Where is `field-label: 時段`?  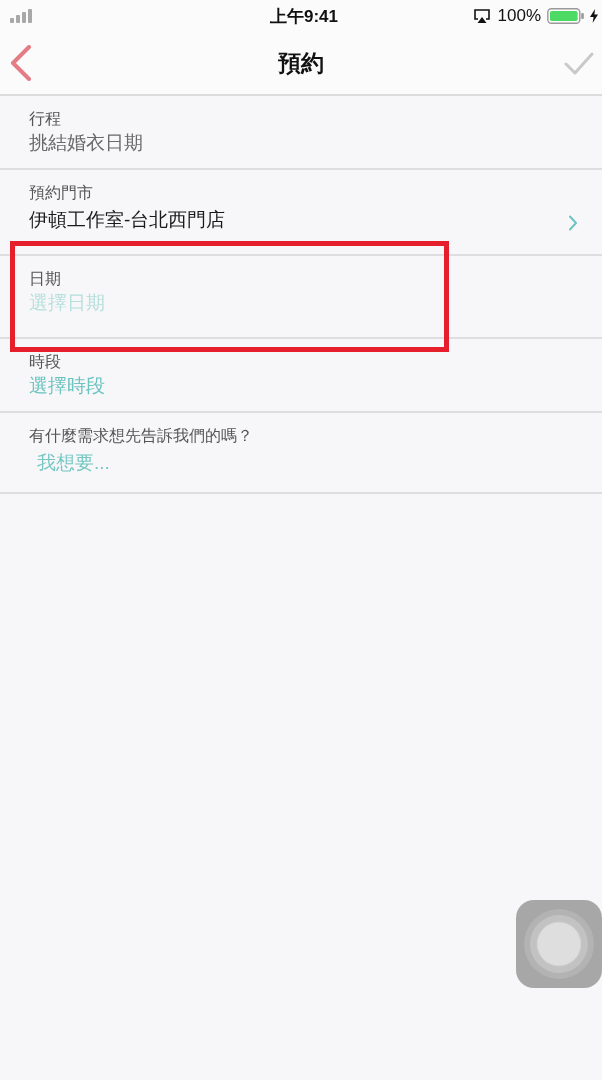
field-label: 時段 is located at coordinates (45, 362).